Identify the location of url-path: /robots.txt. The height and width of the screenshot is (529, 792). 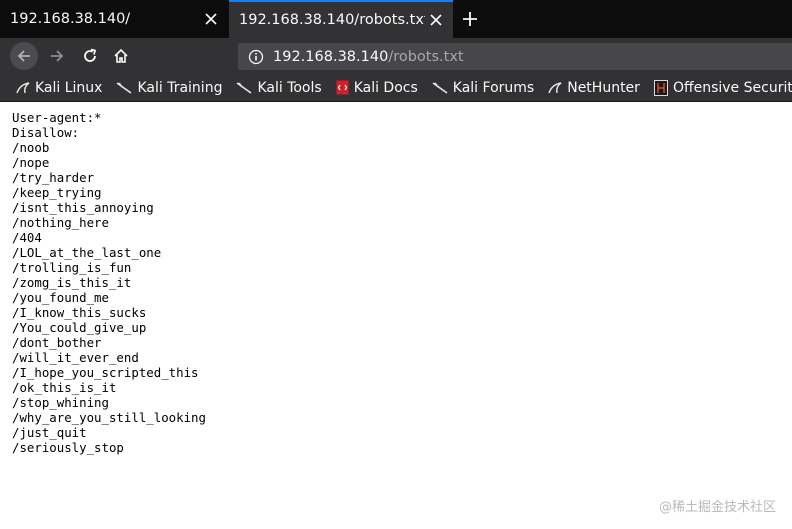
(426, 56).